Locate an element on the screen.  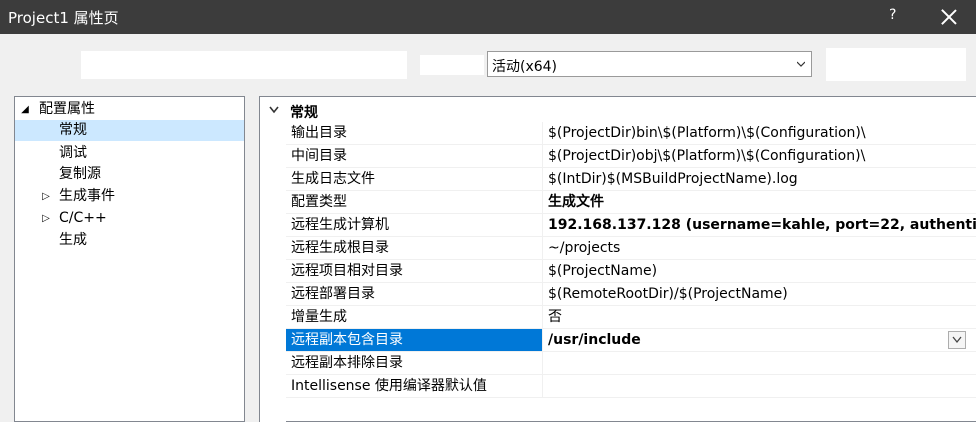
tree-item-build-events: ▷ 生成事件 is located at coordinates (129, 196).